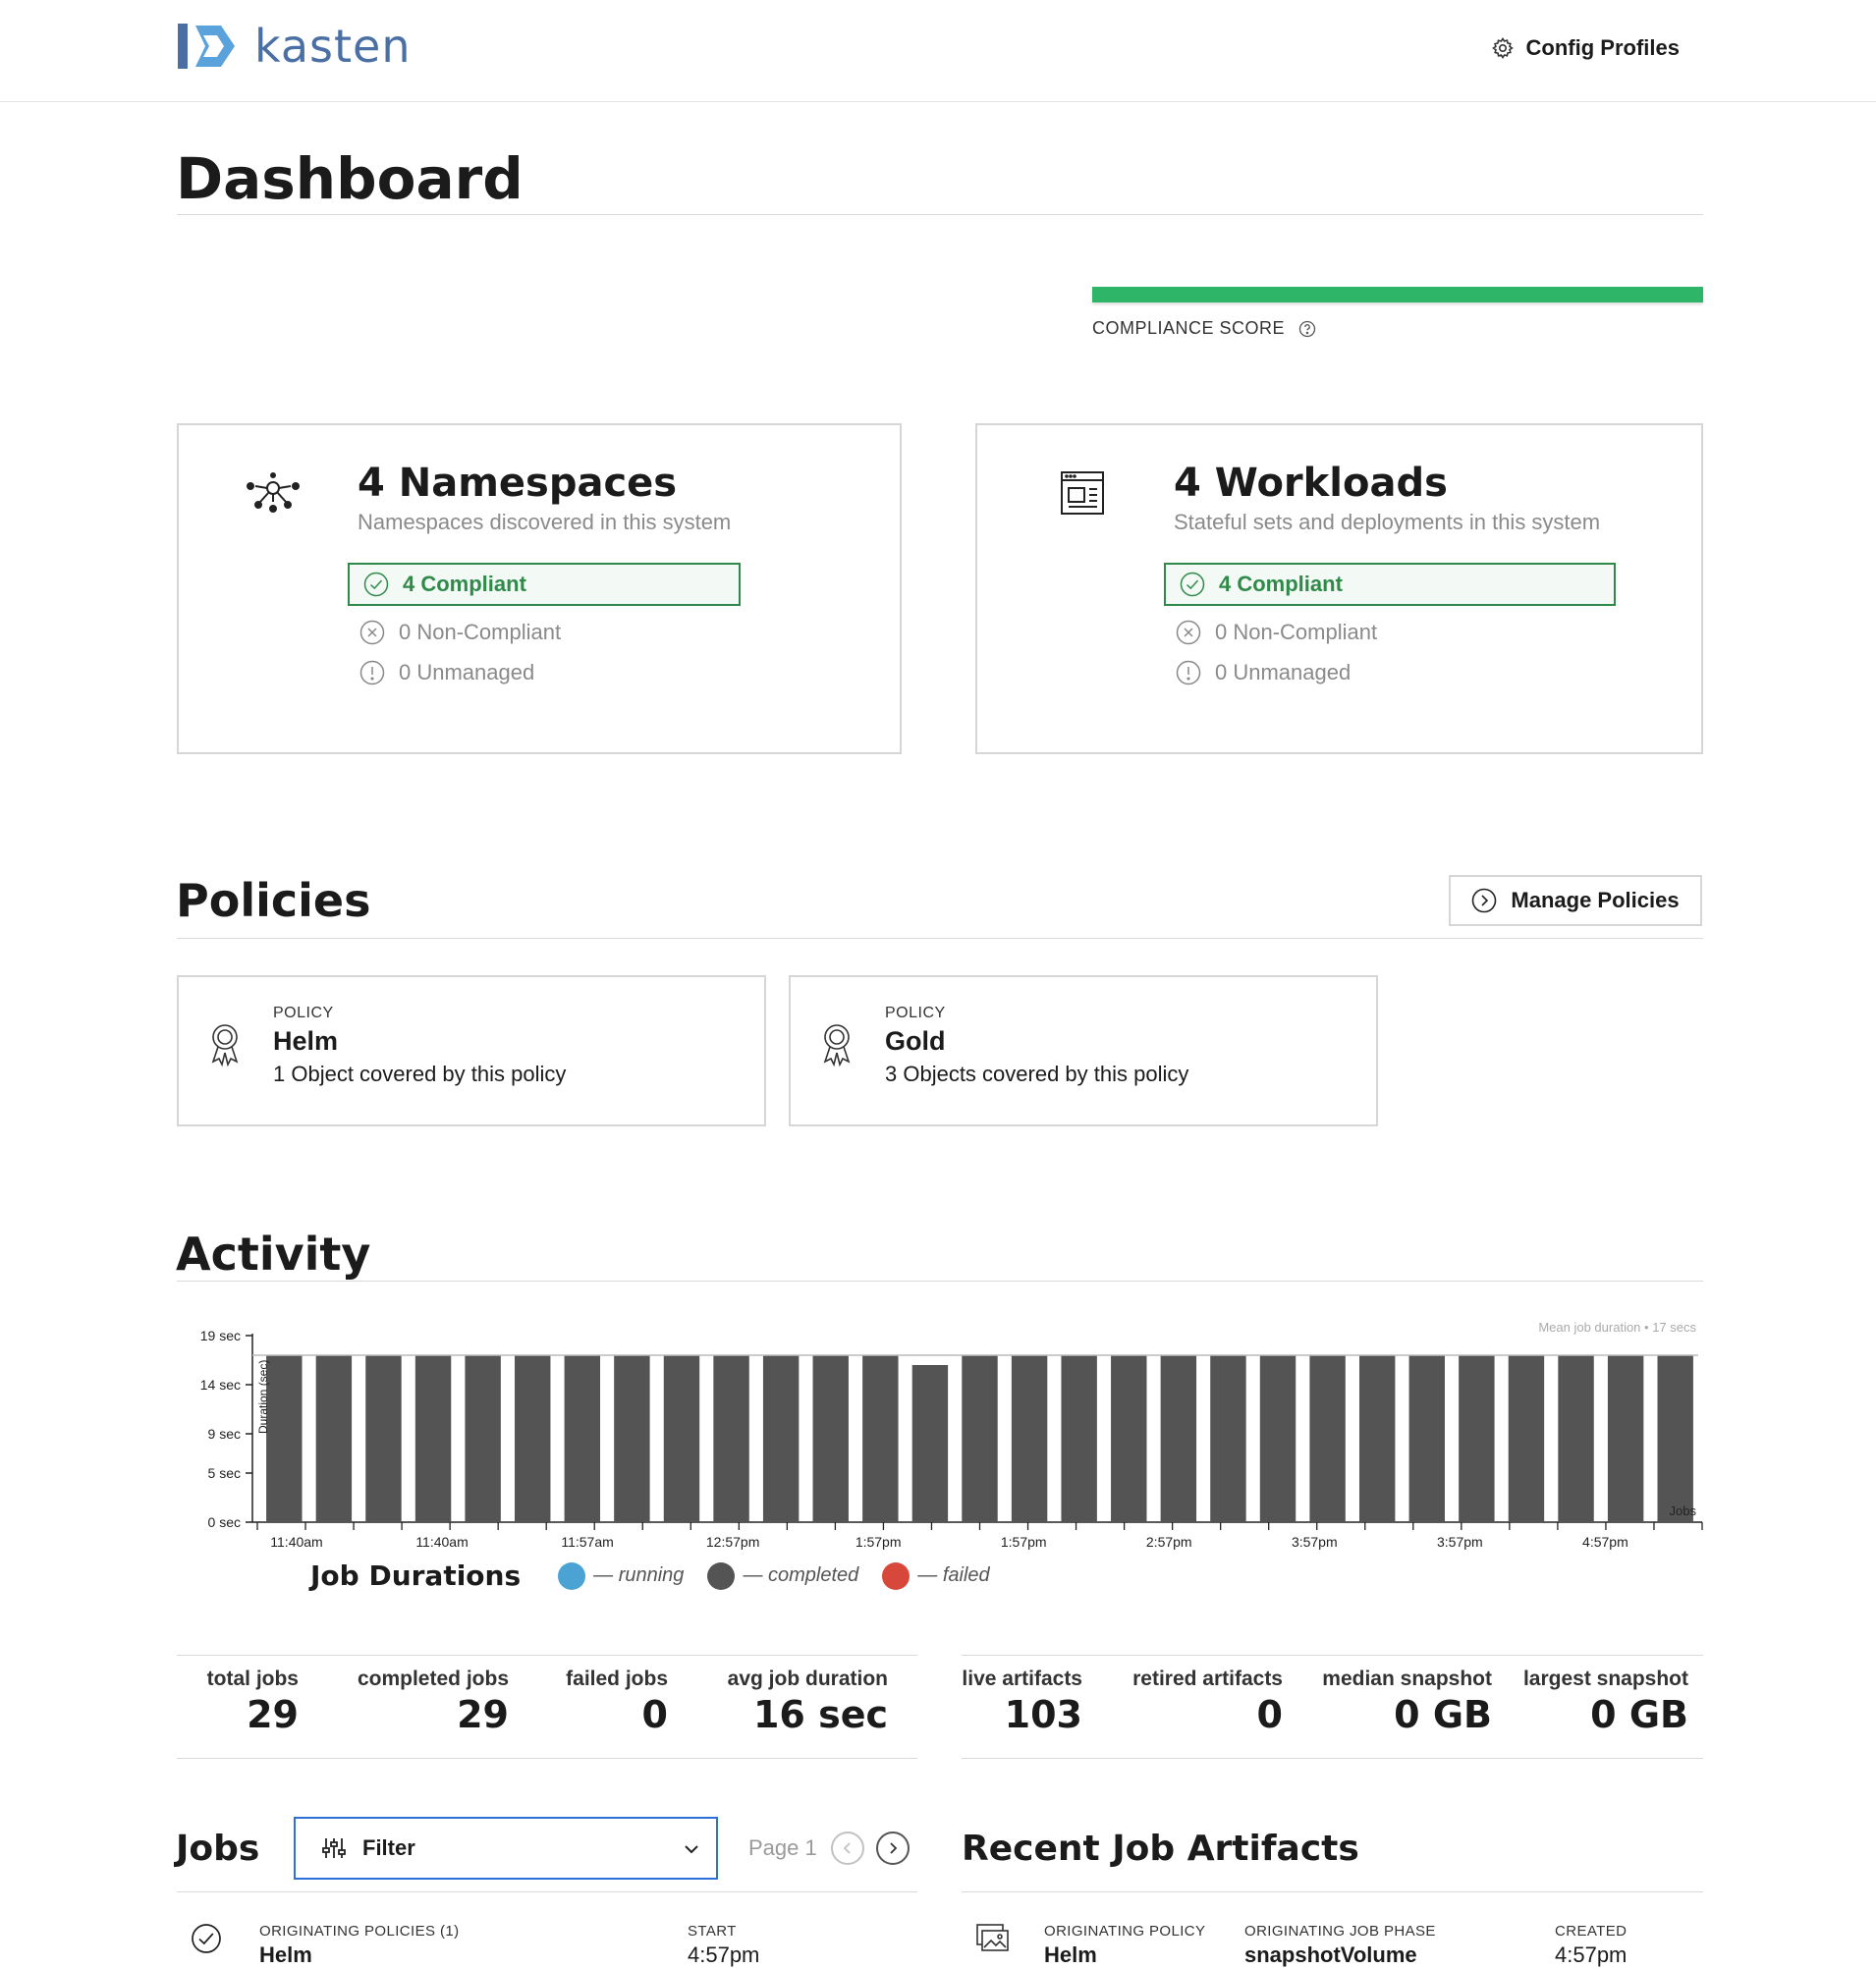  I want to click on page-label: Page 1, so click(783, 1847).